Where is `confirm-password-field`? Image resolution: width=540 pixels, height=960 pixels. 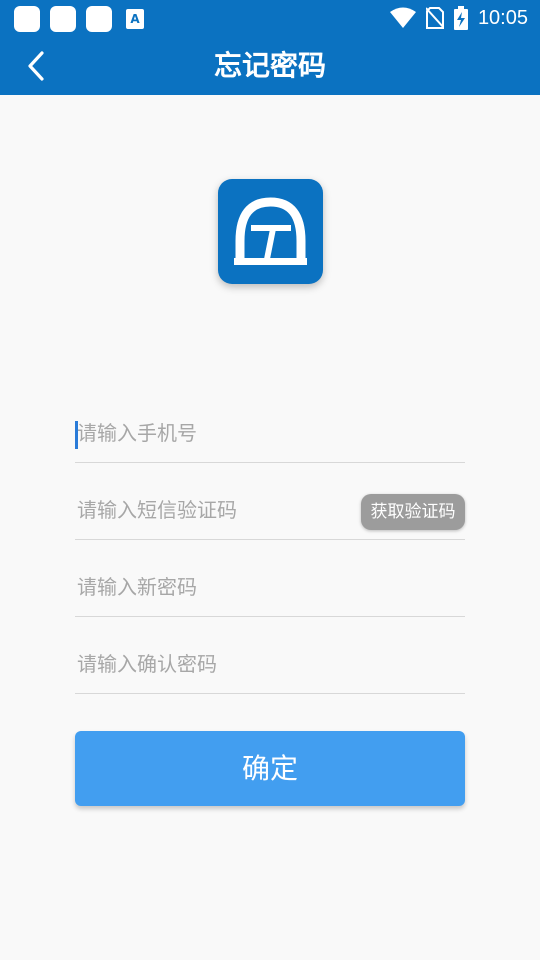 confirm-password-field is located at coordinates (270, 664).